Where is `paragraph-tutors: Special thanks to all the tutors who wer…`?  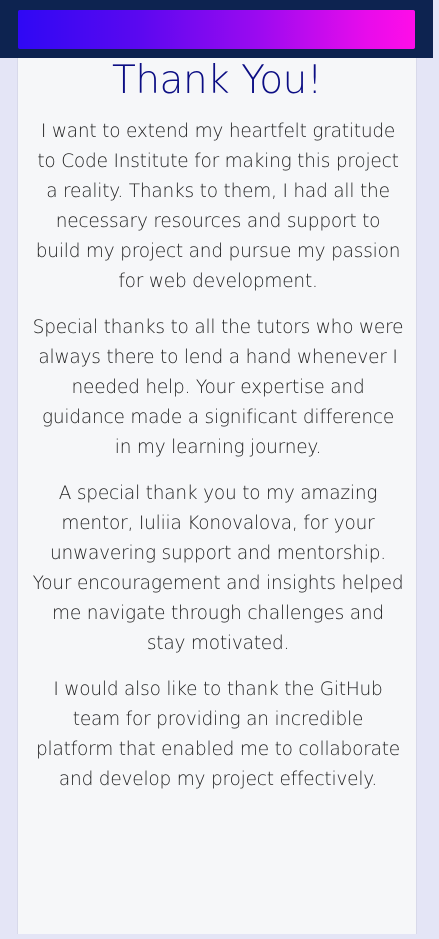 paragraph-tutors: Special thanks to all the tutors who wer… is located at coordinates (218, 387).